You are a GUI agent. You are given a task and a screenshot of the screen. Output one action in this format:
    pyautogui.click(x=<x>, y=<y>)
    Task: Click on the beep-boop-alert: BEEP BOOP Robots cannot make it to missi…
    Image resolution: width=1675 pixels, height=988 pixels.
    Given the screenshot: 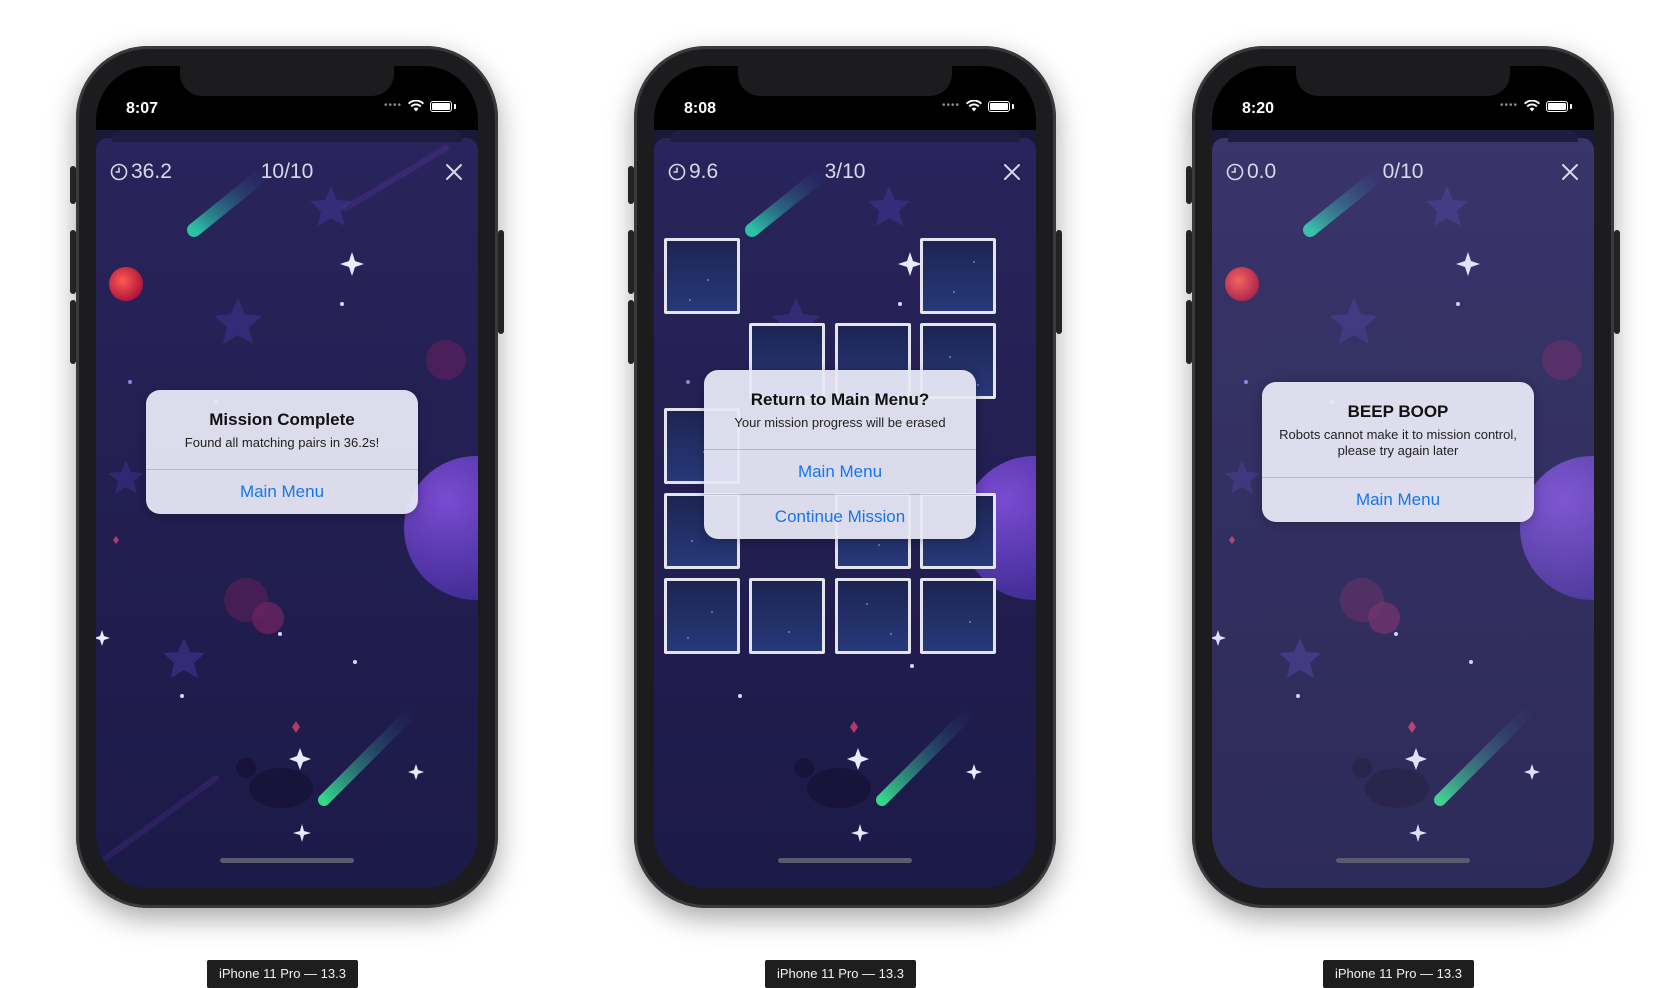 What is the action you would take?
    pyautogui.click(x=1398, y=452)
    